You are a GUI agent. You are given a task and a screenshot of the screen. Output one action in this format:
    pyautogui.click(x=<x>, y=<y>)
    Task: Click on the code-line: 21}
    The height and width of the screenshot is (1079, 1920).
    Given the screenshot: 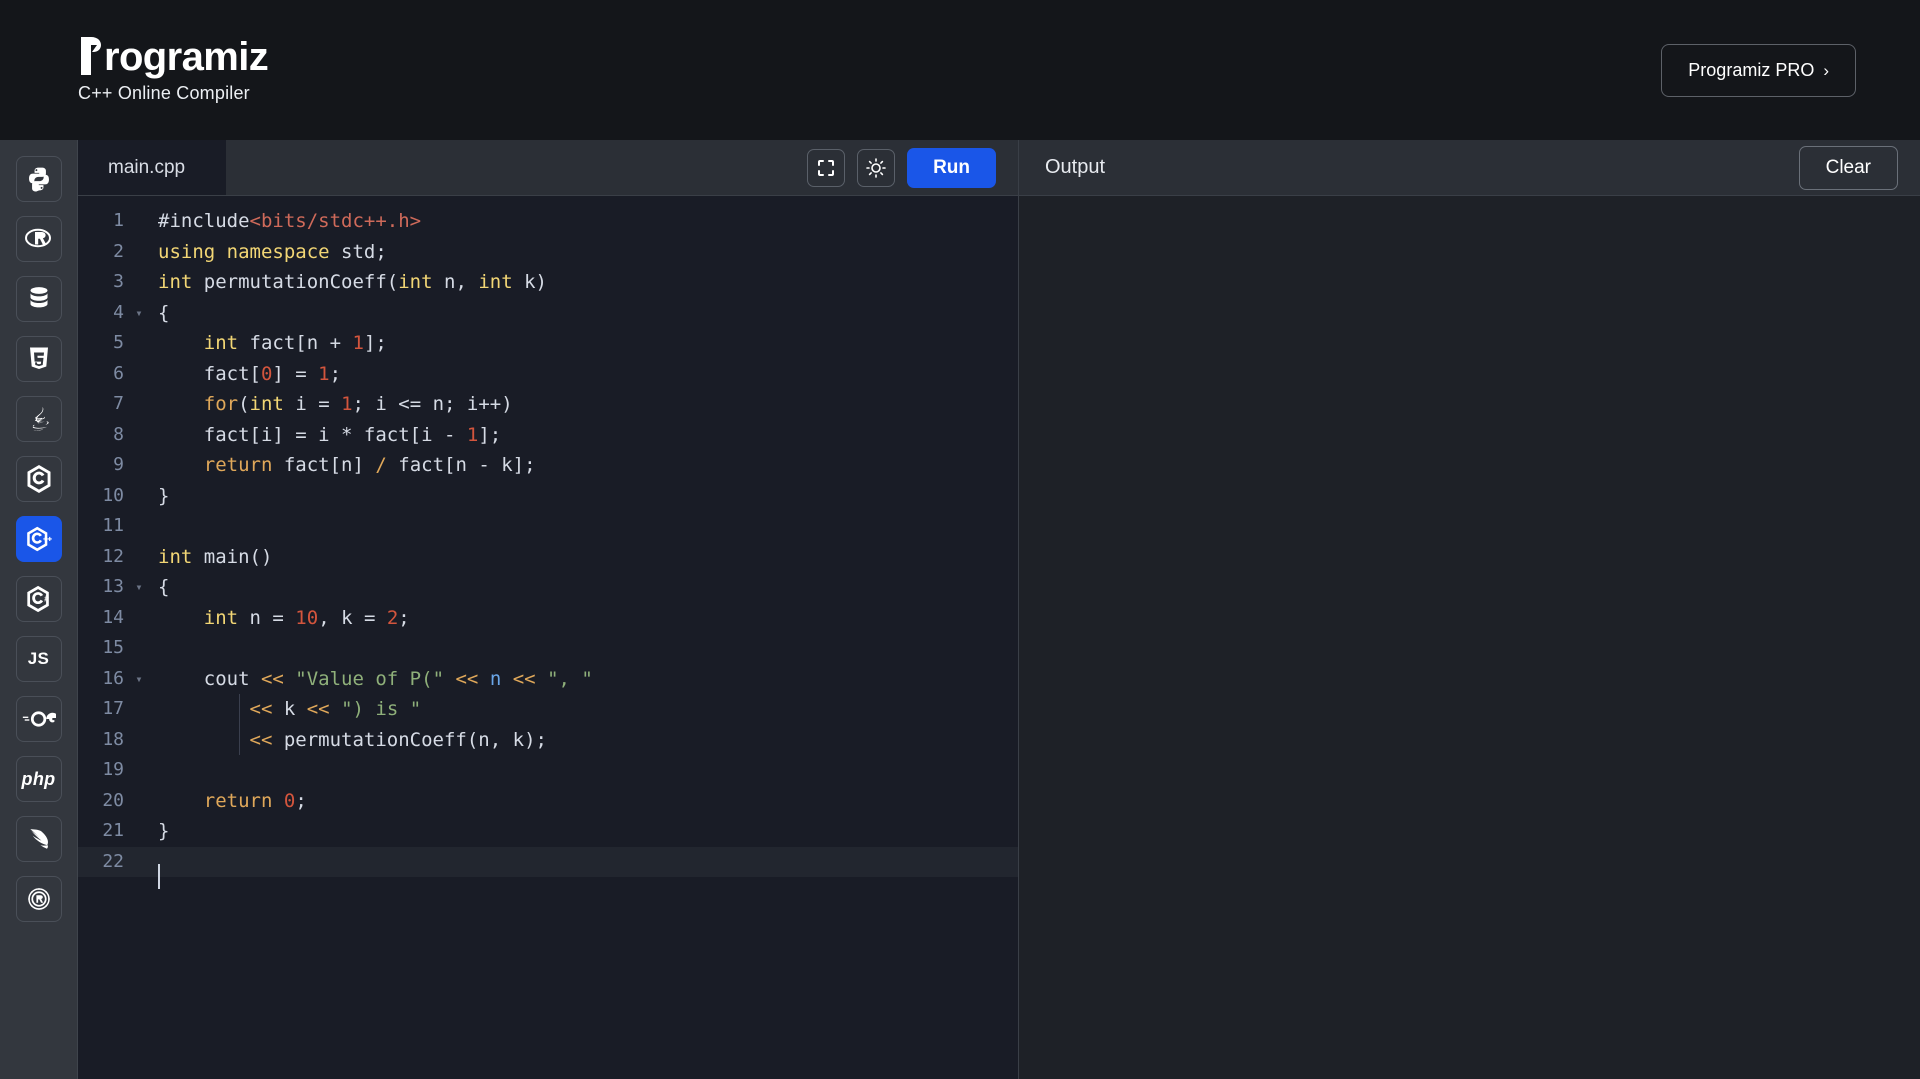 What is the action you would take?
    pyautogui.click(x=548, y=831)
    